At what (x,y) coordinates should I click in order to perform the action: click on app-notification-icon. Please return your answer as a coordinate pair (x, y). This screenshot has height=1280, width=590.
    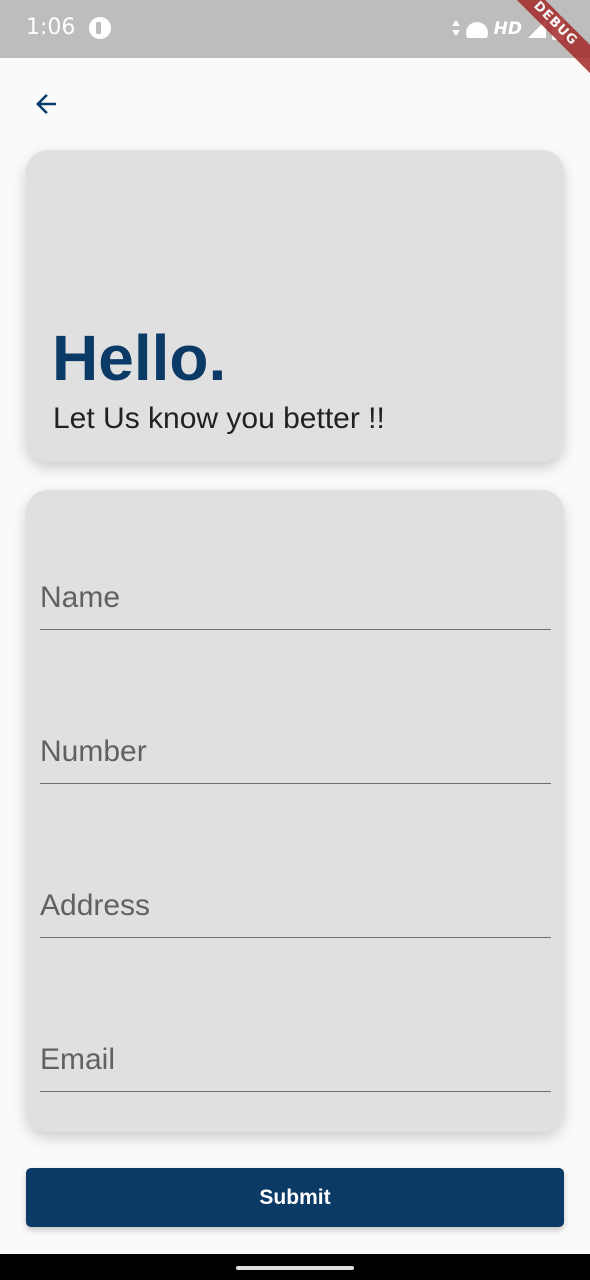
    Looking at the image, I should click on (100, 28).